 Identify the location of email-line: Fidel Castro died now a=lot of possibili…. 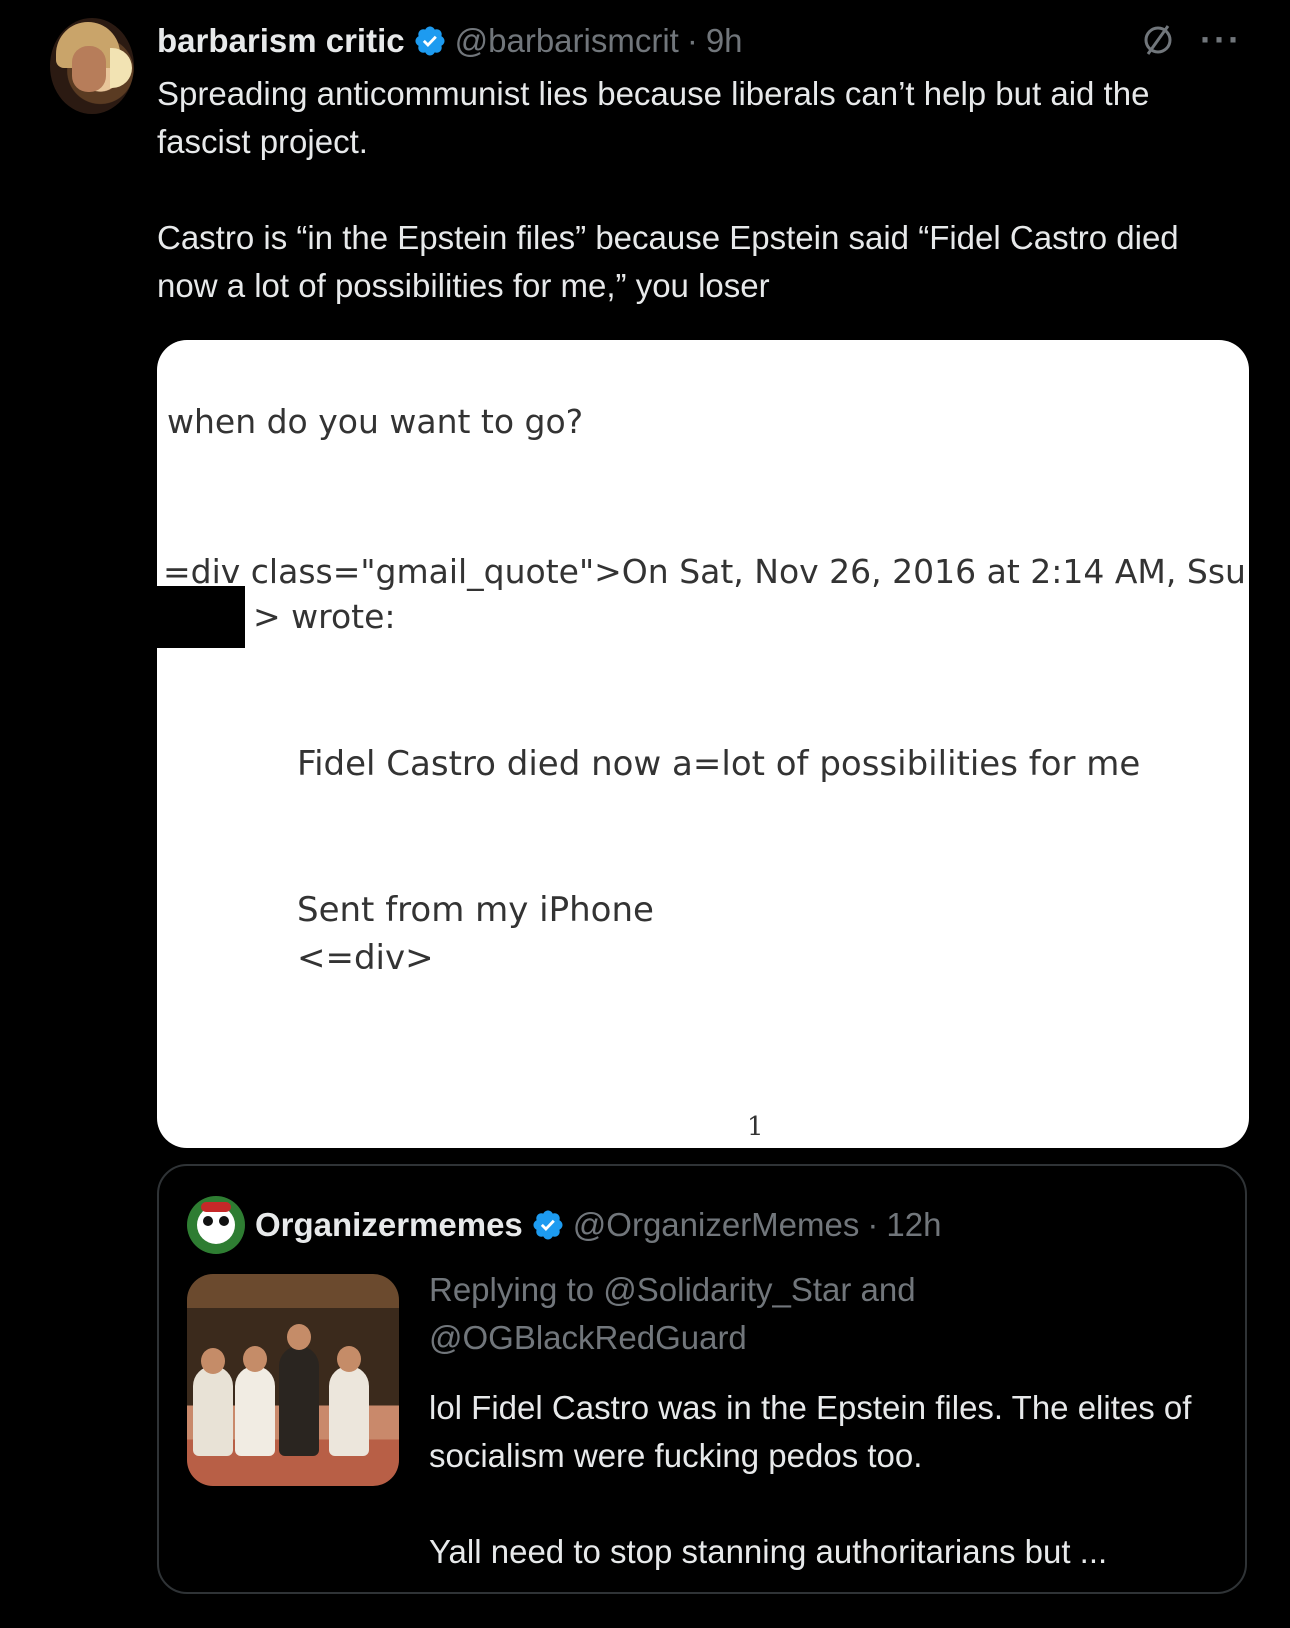
(719, 764).